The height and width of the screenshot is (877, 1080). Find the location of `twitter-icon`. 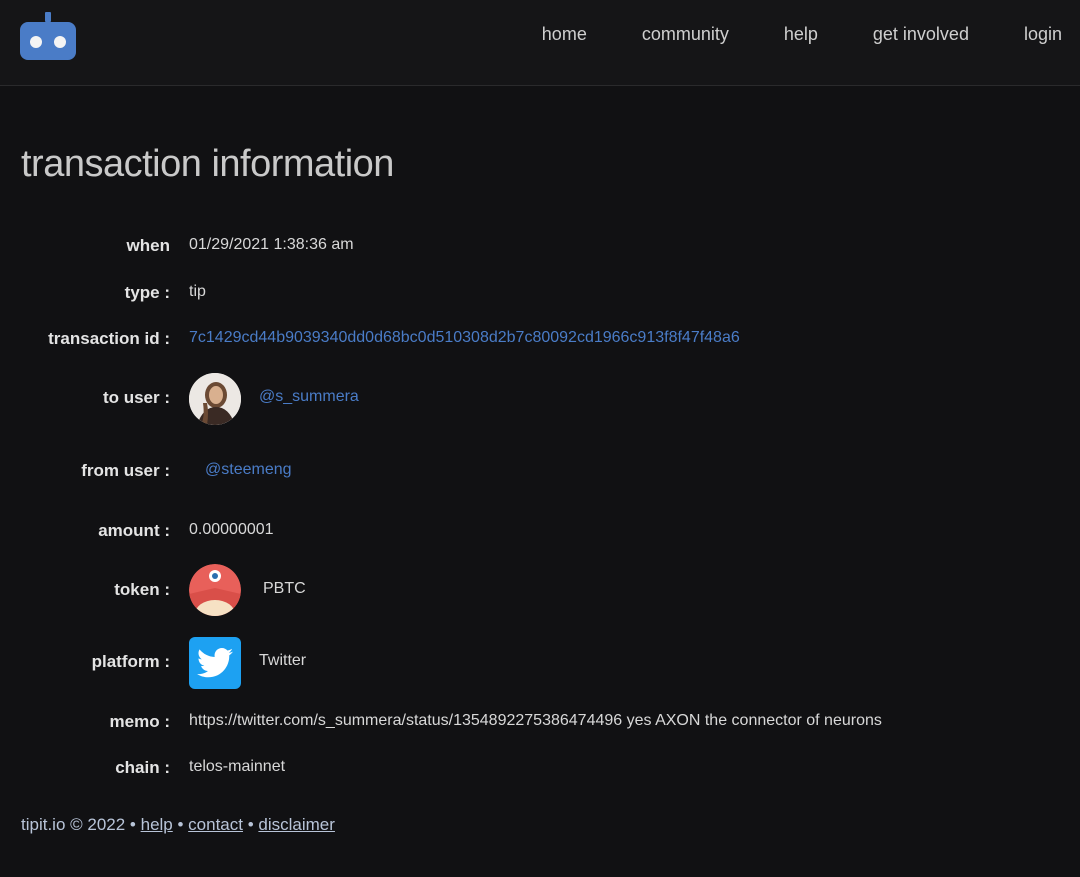

twitter-icon is located at coordinates (215, 663).